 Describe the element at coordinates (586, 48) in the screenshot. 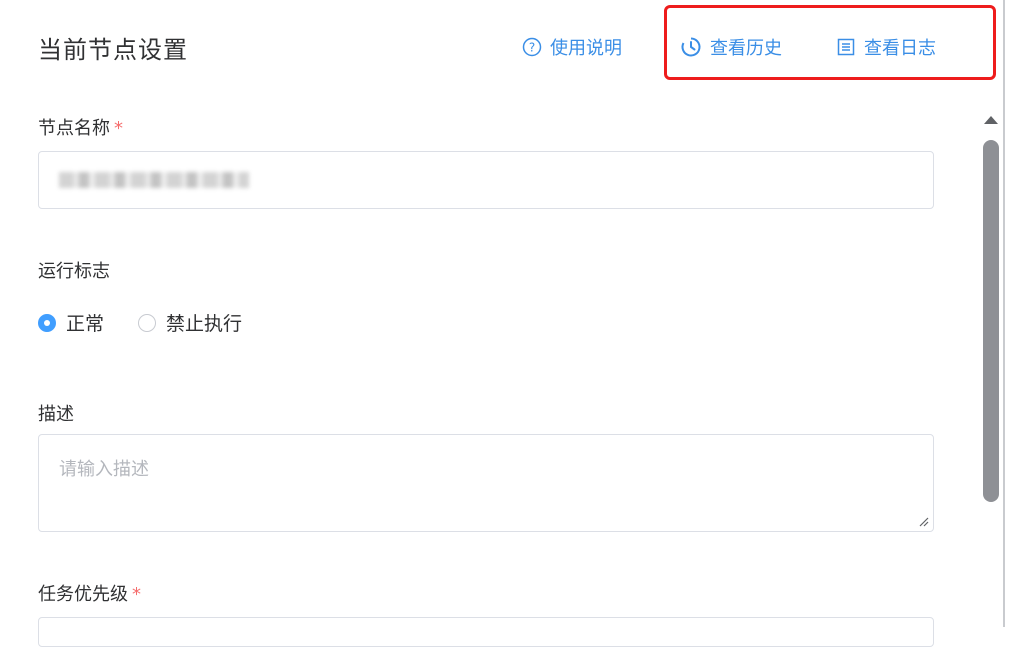

I see `help-link-label: 使用说明` at that location.